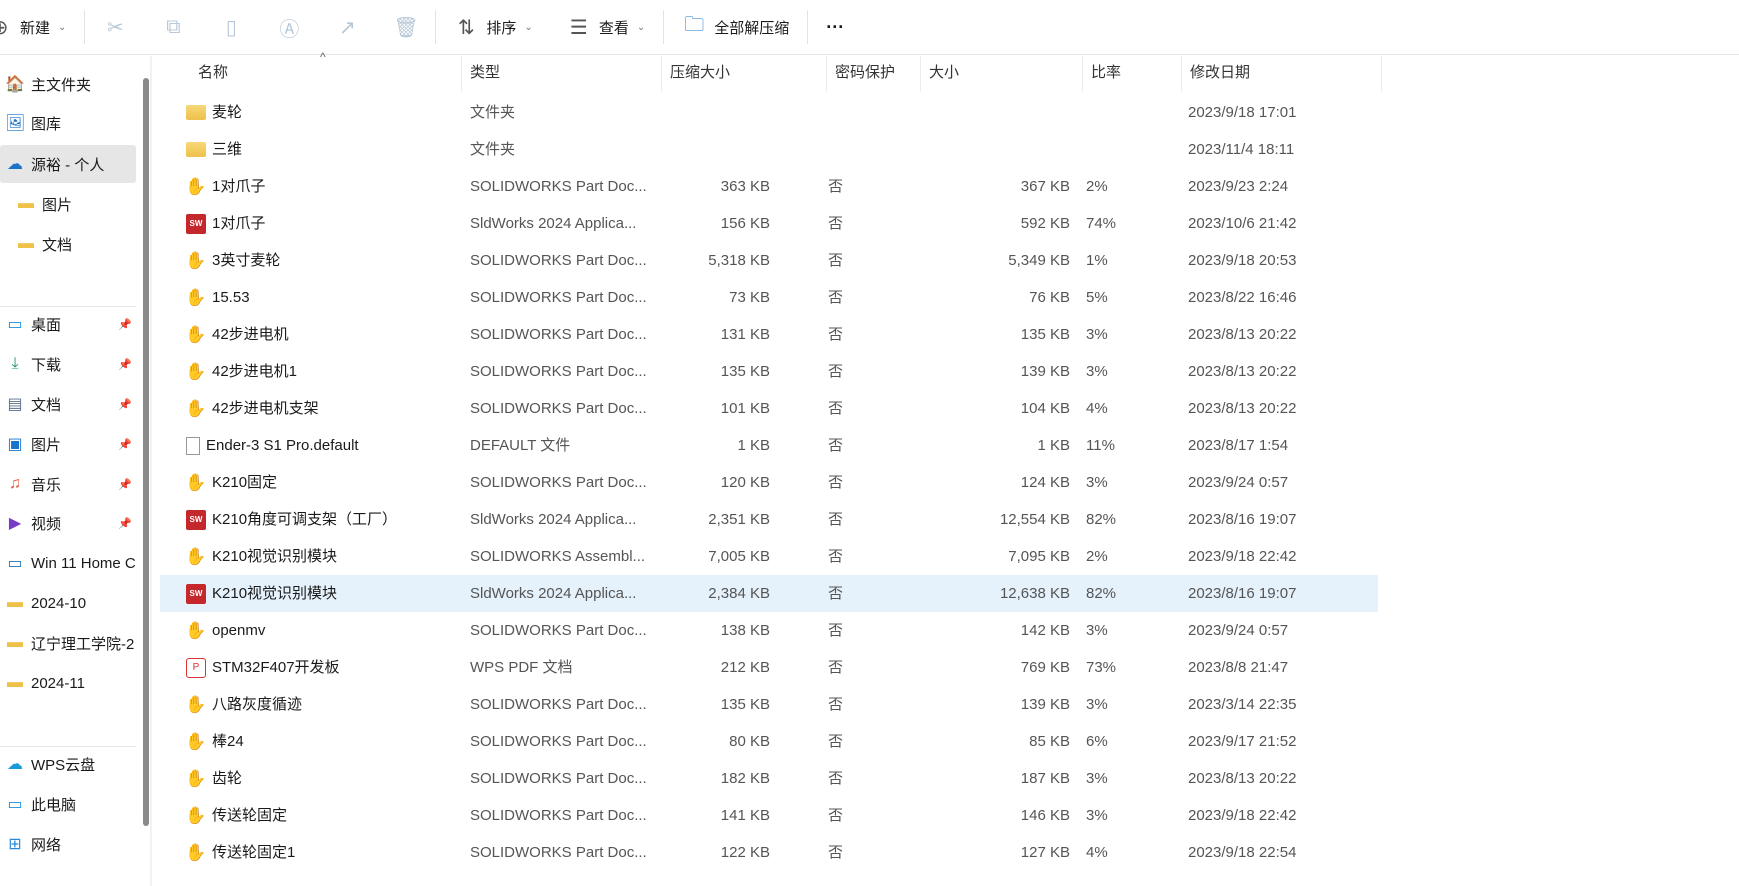  I want to click on asm-file-icon: ✋, so click(196, 556).